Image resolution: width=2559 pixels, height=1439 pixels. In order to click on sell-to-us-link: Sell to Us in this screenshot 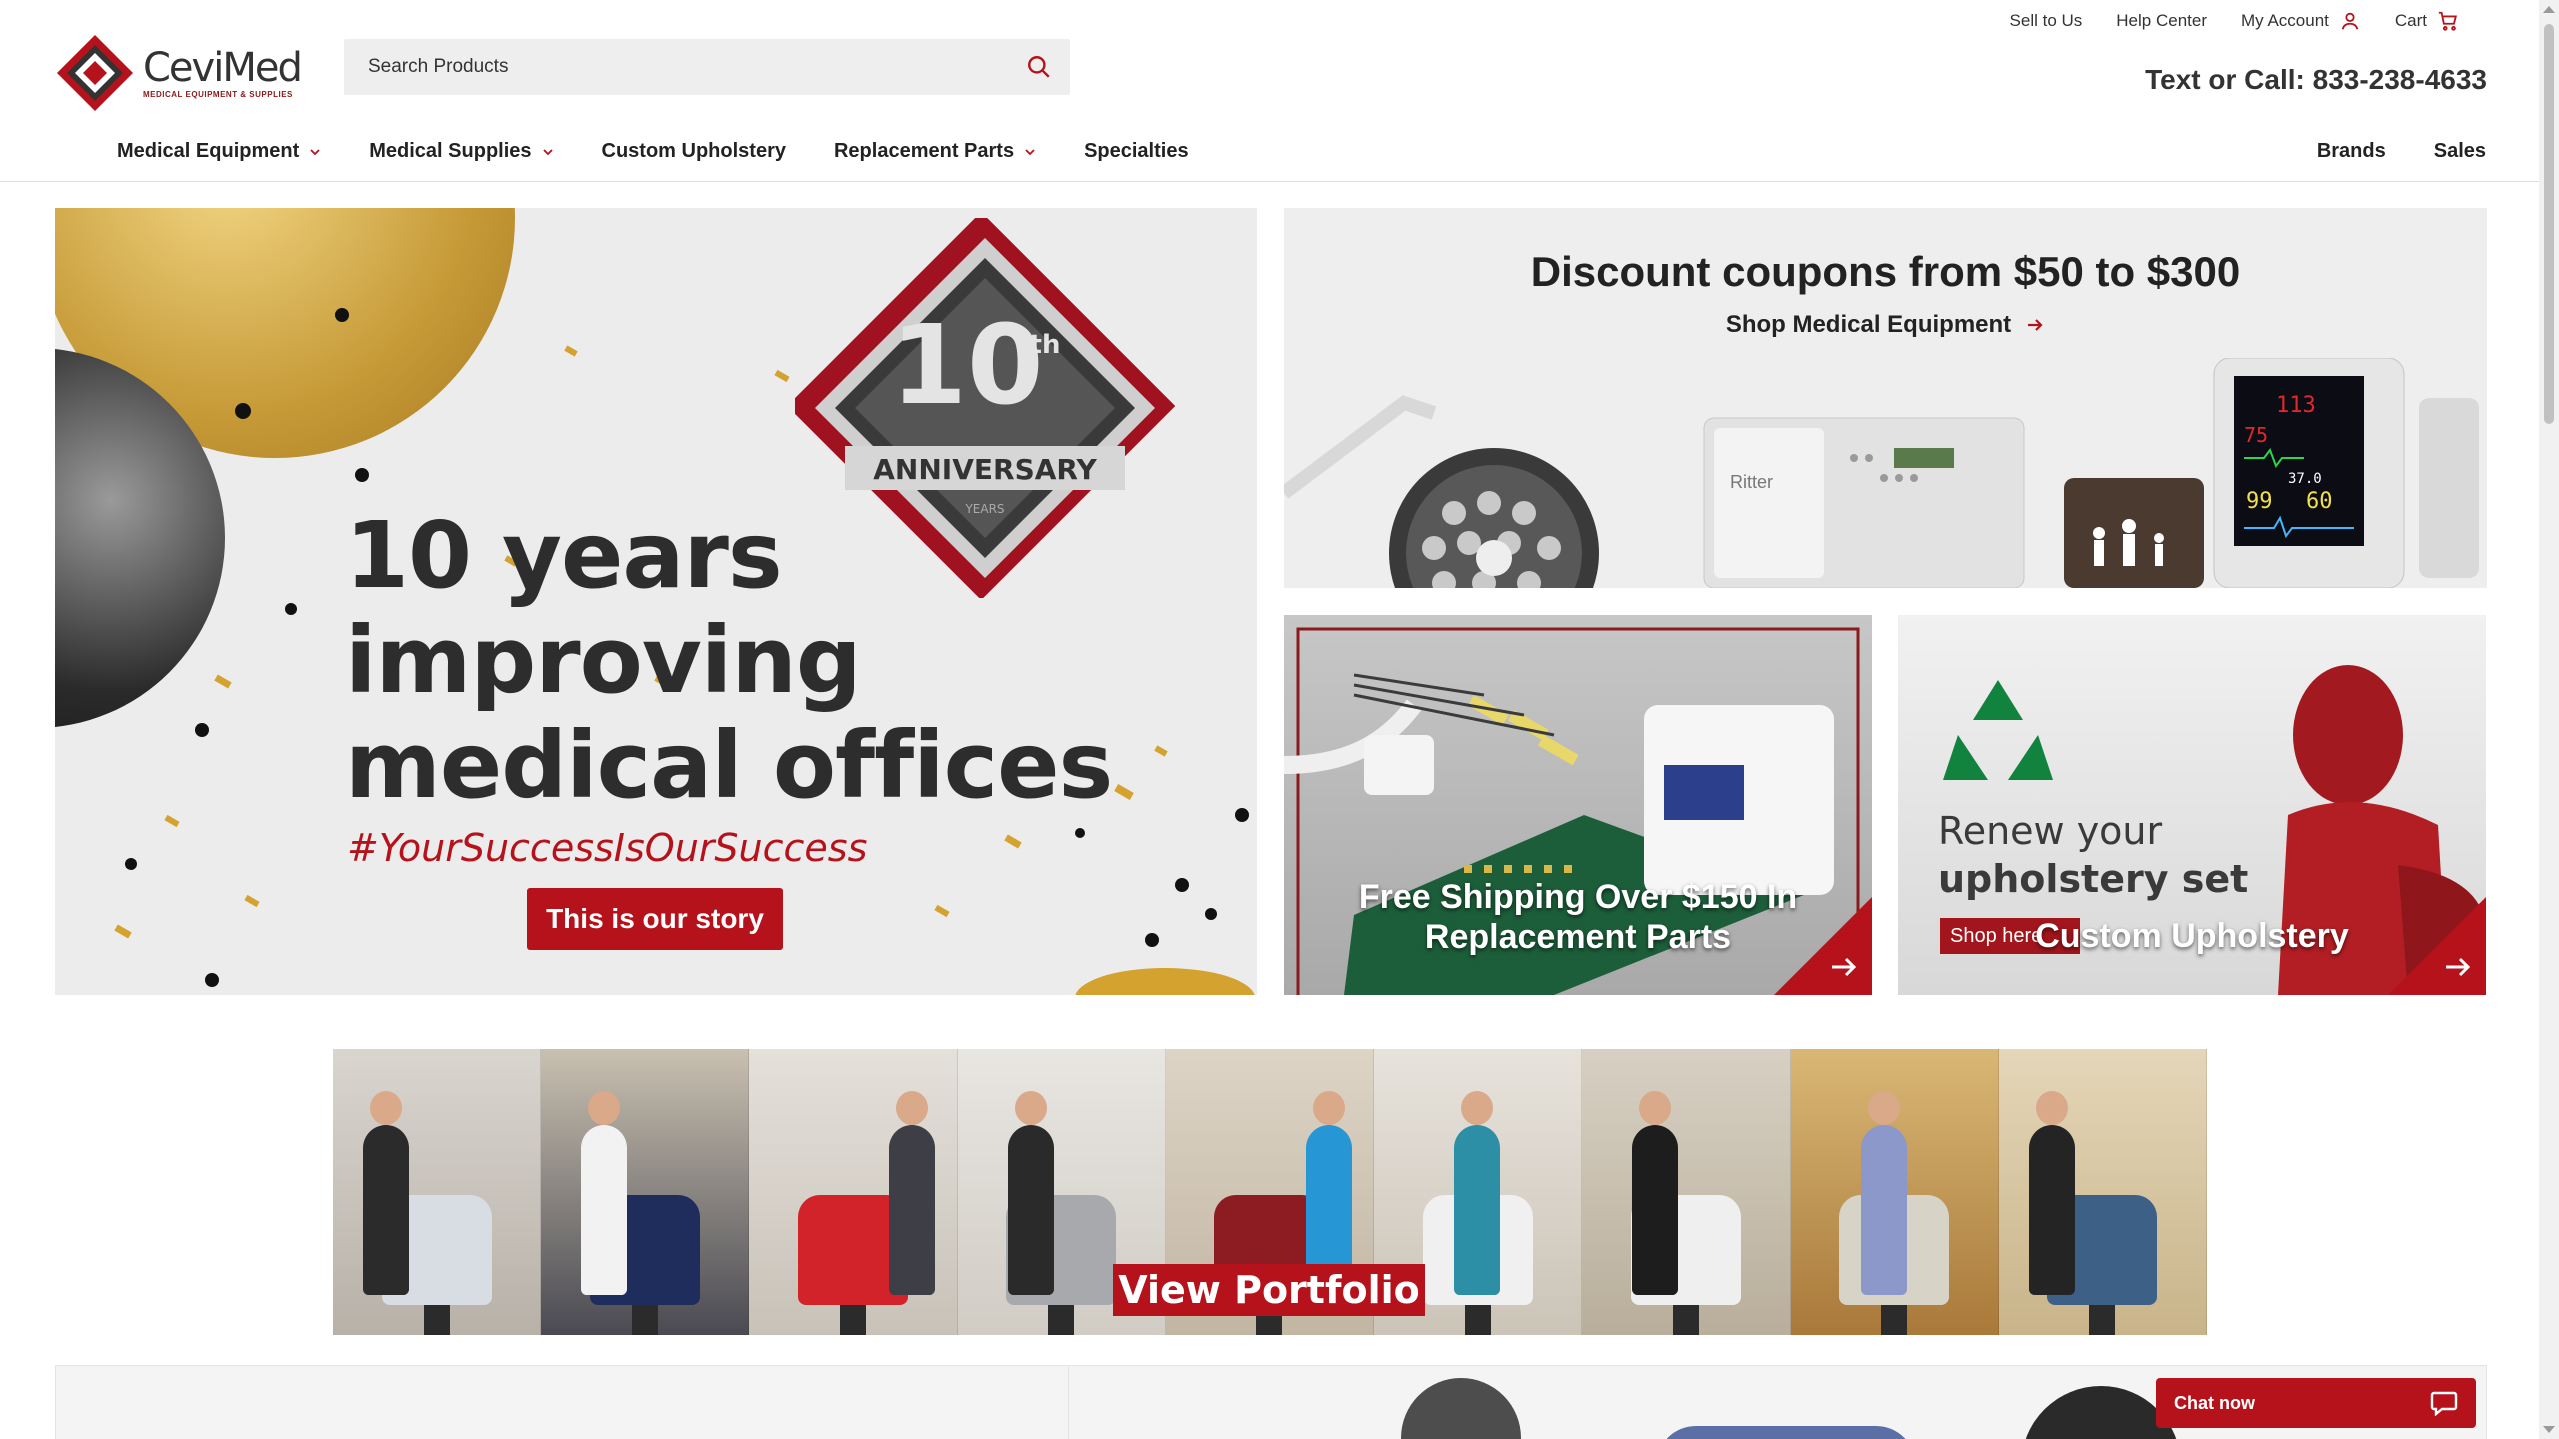, I will do `click(2046, 21)`.